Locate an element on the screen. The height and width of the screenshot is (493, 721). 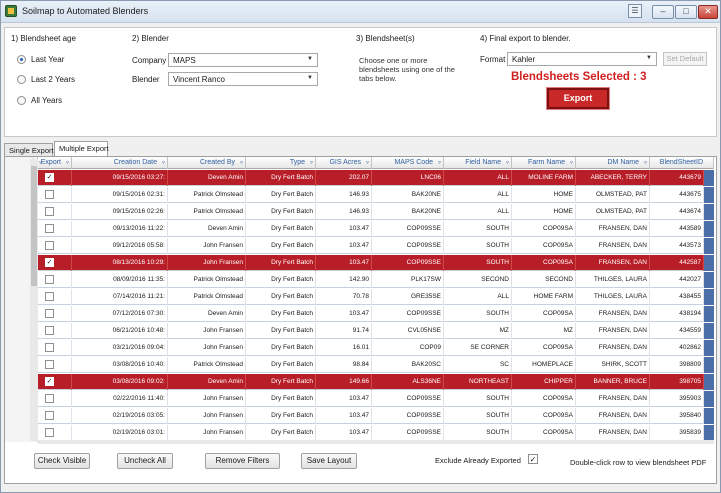
tab-multiple-export: Multiple Export is located at coordinates (81, 148).